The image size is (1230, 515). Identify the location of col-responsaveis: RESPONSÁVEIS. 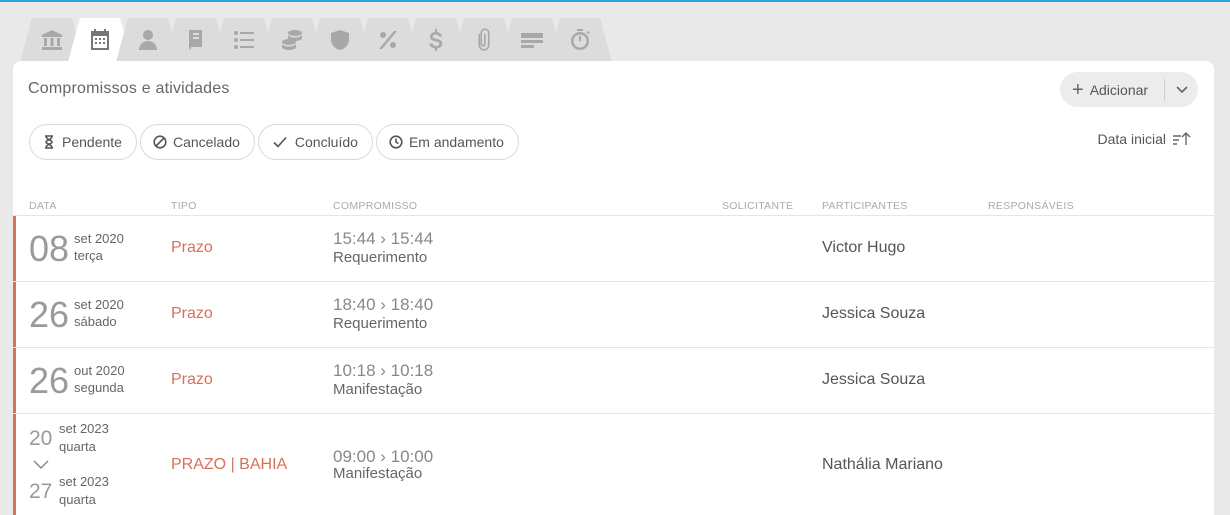
(1031, 206).